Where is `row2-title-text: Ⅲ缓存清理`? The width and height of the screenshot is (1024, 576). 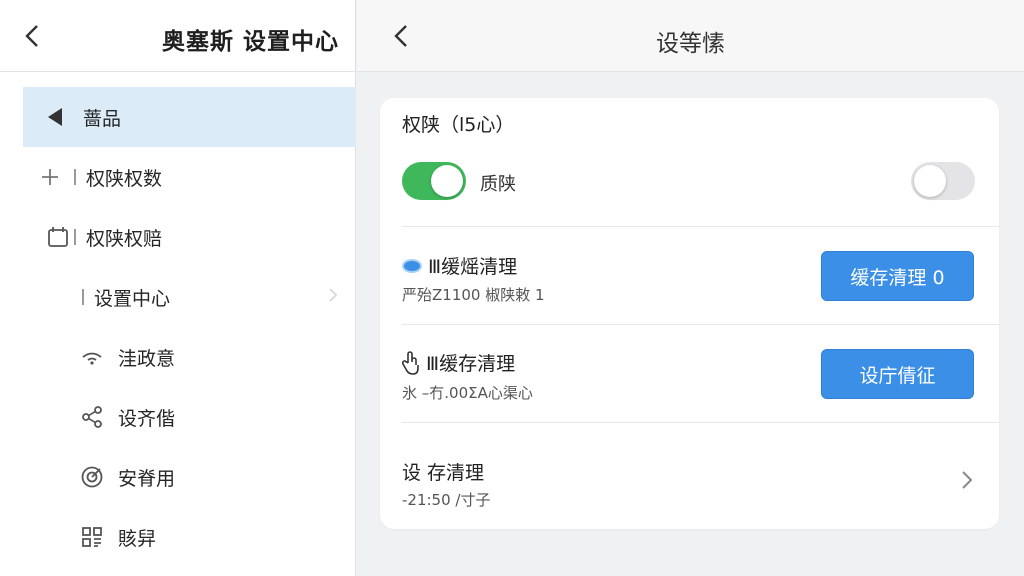
row2-title-text: Ⅲ缓存清理 is located at coordinates (471, 364).